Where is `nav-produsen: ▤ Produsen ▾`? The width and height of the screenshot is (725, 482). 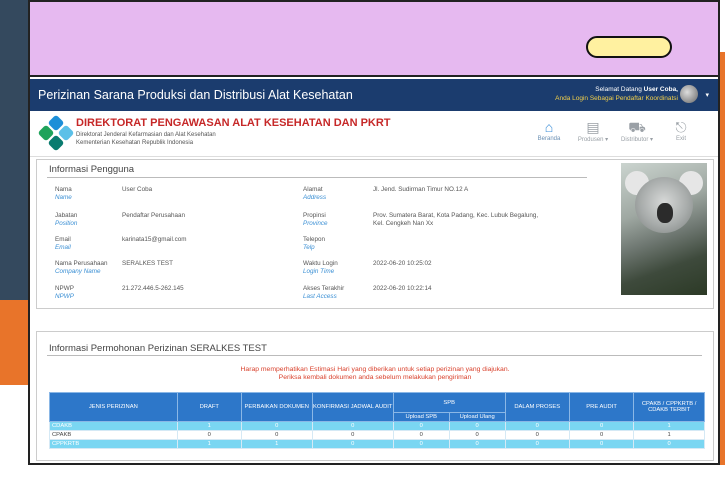
nav-produsen: ▤ Produsen ▾ is located at coordinates (593, 130).